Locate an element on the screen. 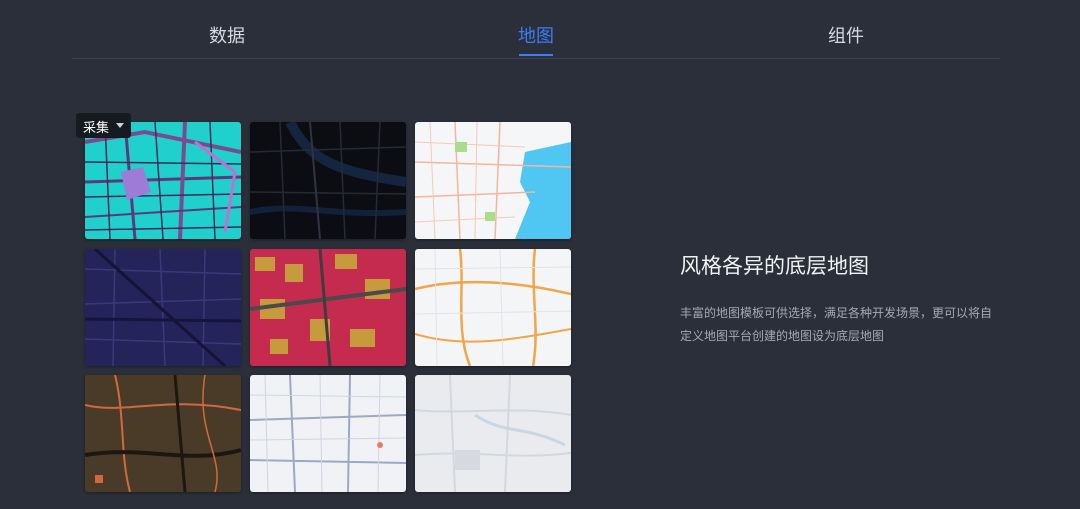 Image resolution: width=1080 pixels, height=509 pixels. dropdown-selected-label: 采集 is located at coordinates (96, 128).